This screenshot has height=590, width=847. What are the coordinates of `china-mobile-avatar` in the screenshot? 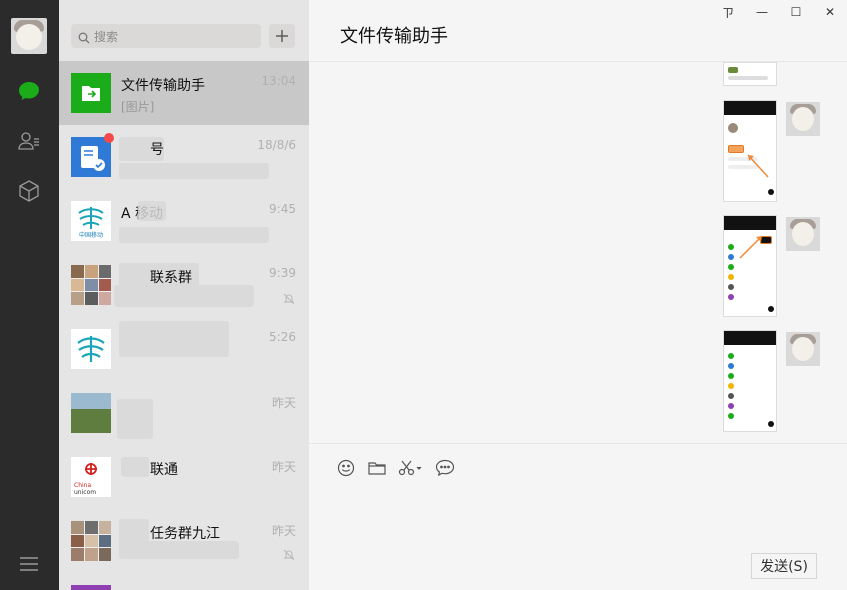 It's located at (91, 349).